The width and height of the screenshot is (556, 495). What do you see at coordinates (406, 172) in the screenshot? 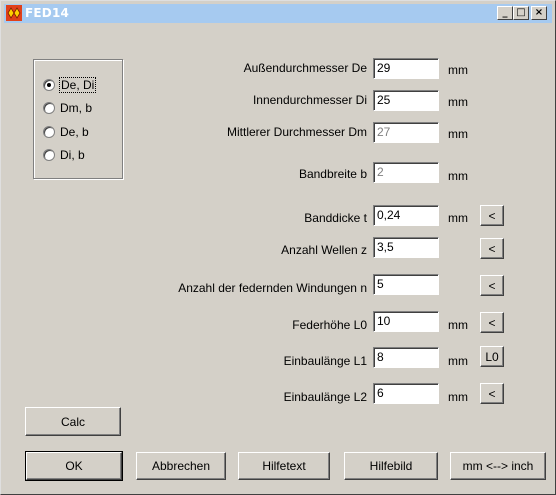
I see `band-width-input: 2` at bounding box center [406, 172].